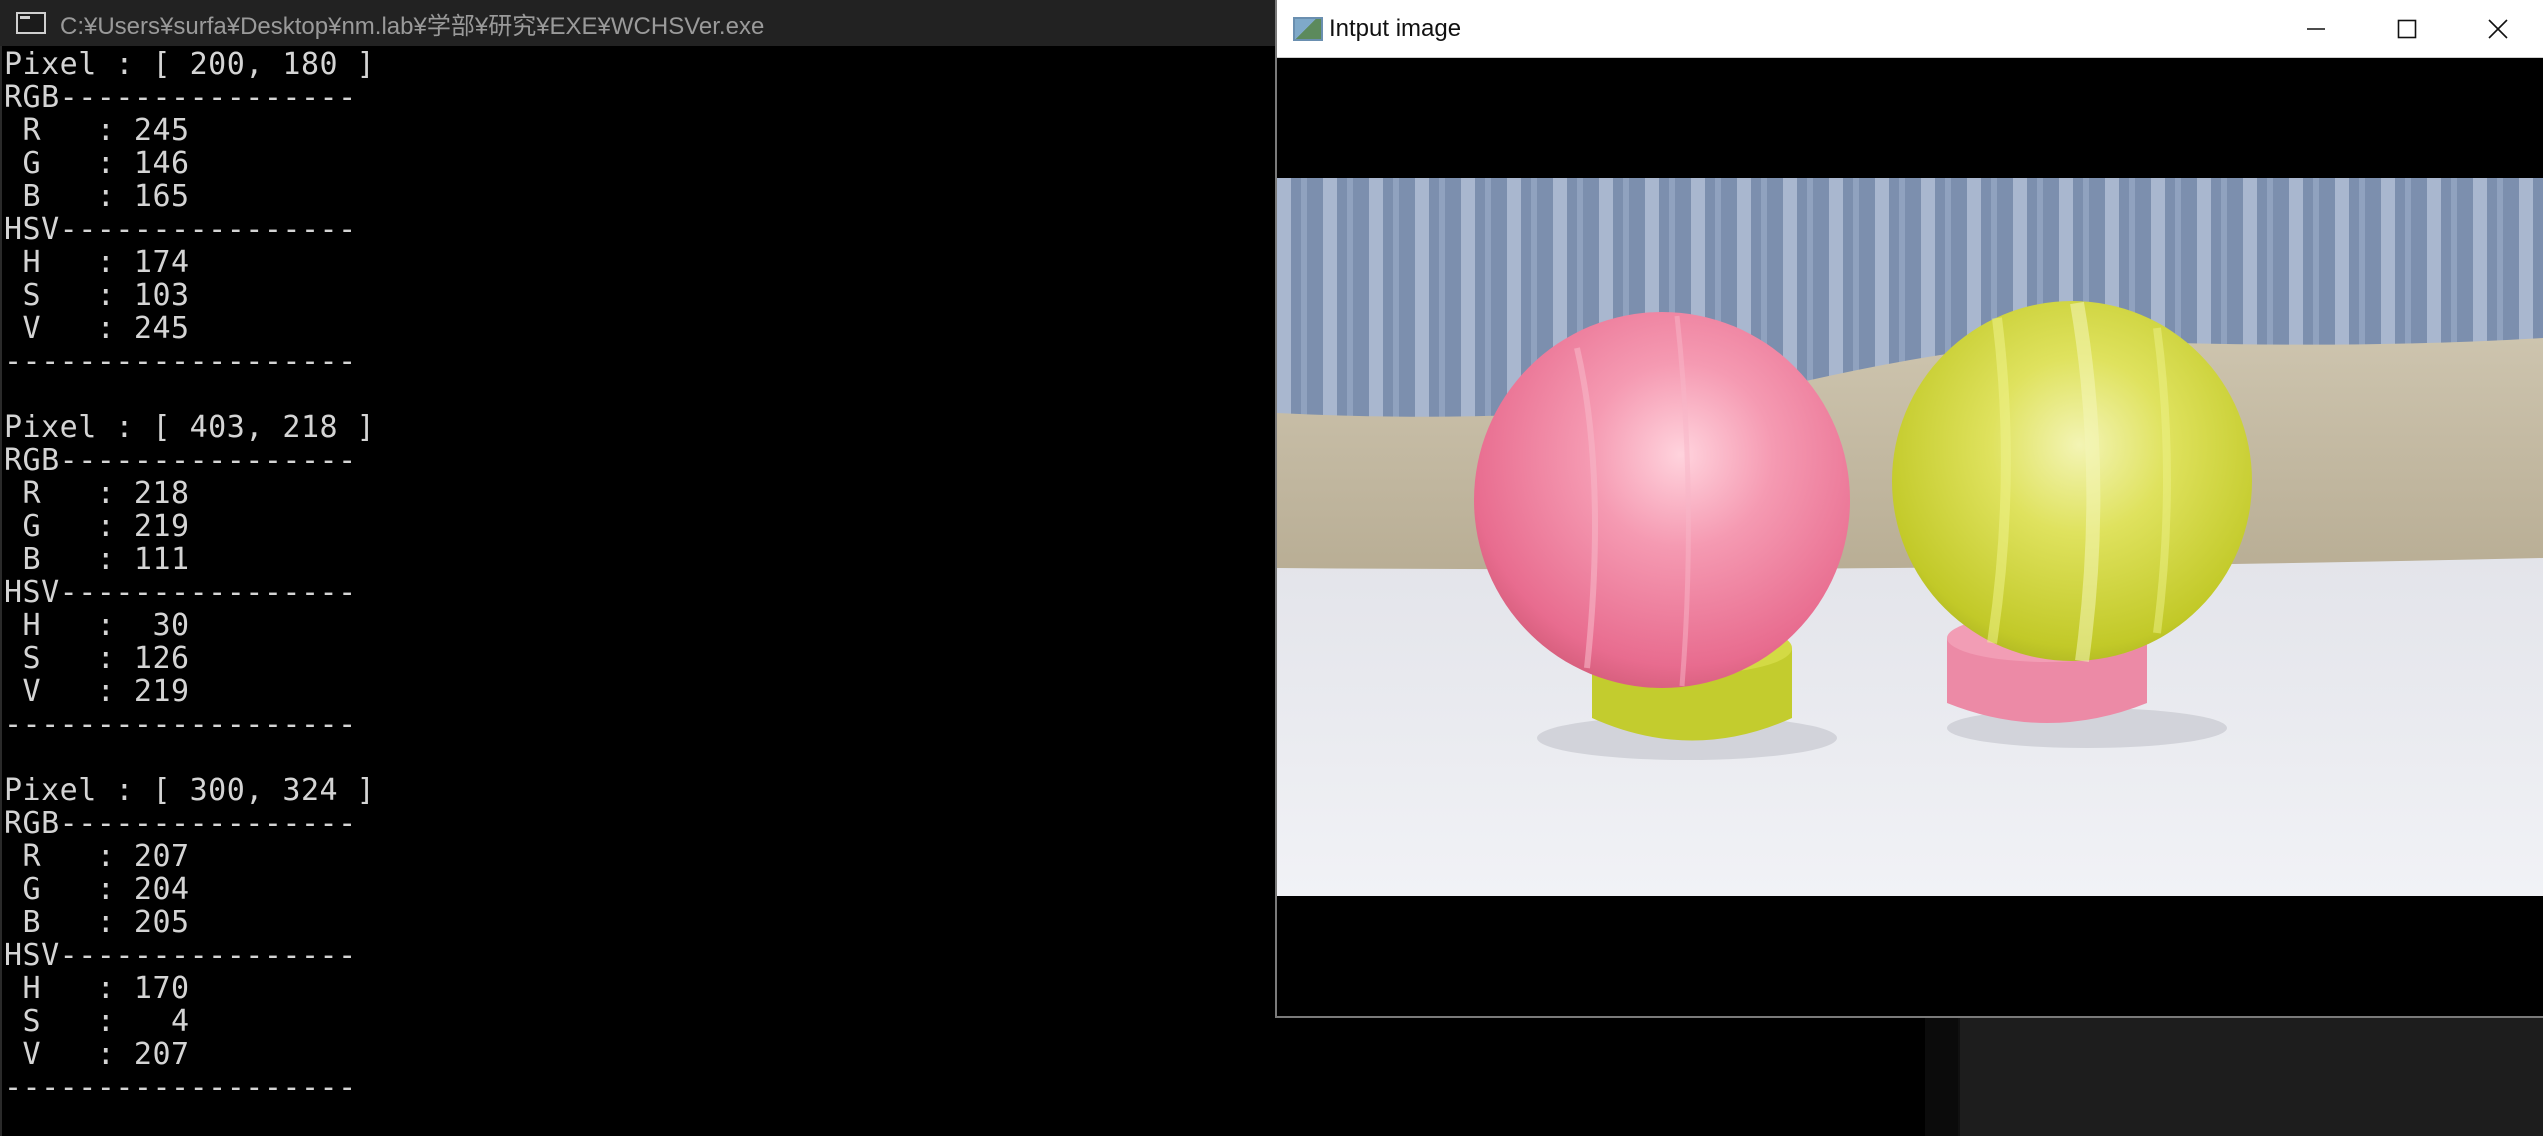  I want to click on rgb-r-value: R : 207, so click(97, 856).